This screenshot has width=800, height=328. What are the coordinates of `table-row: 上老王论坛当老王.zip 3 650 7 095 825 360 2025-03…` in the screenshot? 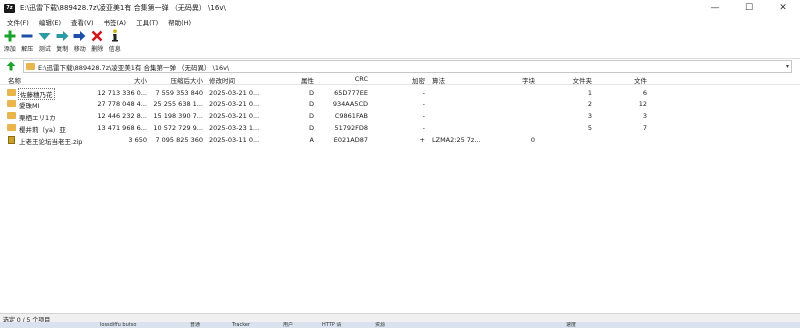 It's located at (400, 140).